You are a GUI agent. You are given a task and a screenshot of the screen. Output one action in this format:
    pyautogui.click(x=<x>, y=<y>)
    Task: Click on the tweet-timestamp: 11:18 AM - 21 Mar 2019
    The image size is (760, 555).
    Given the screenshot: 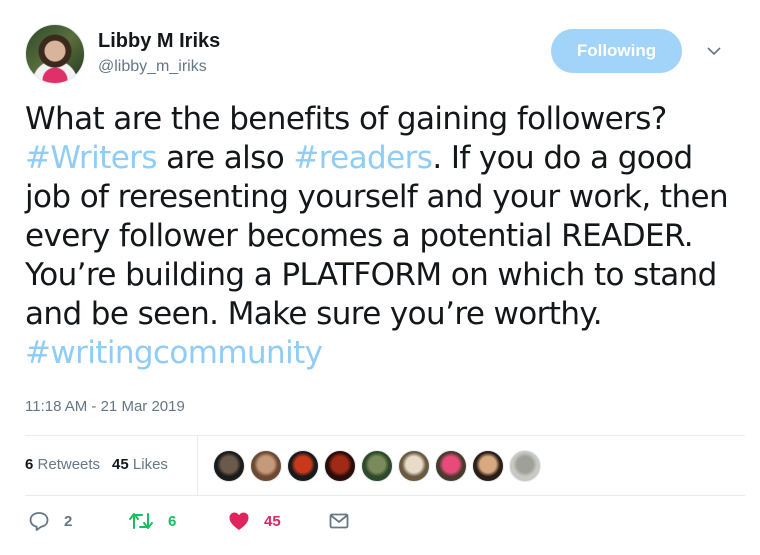 What is the action you would take?
    pyautogui.click(x=105, y=406)
    